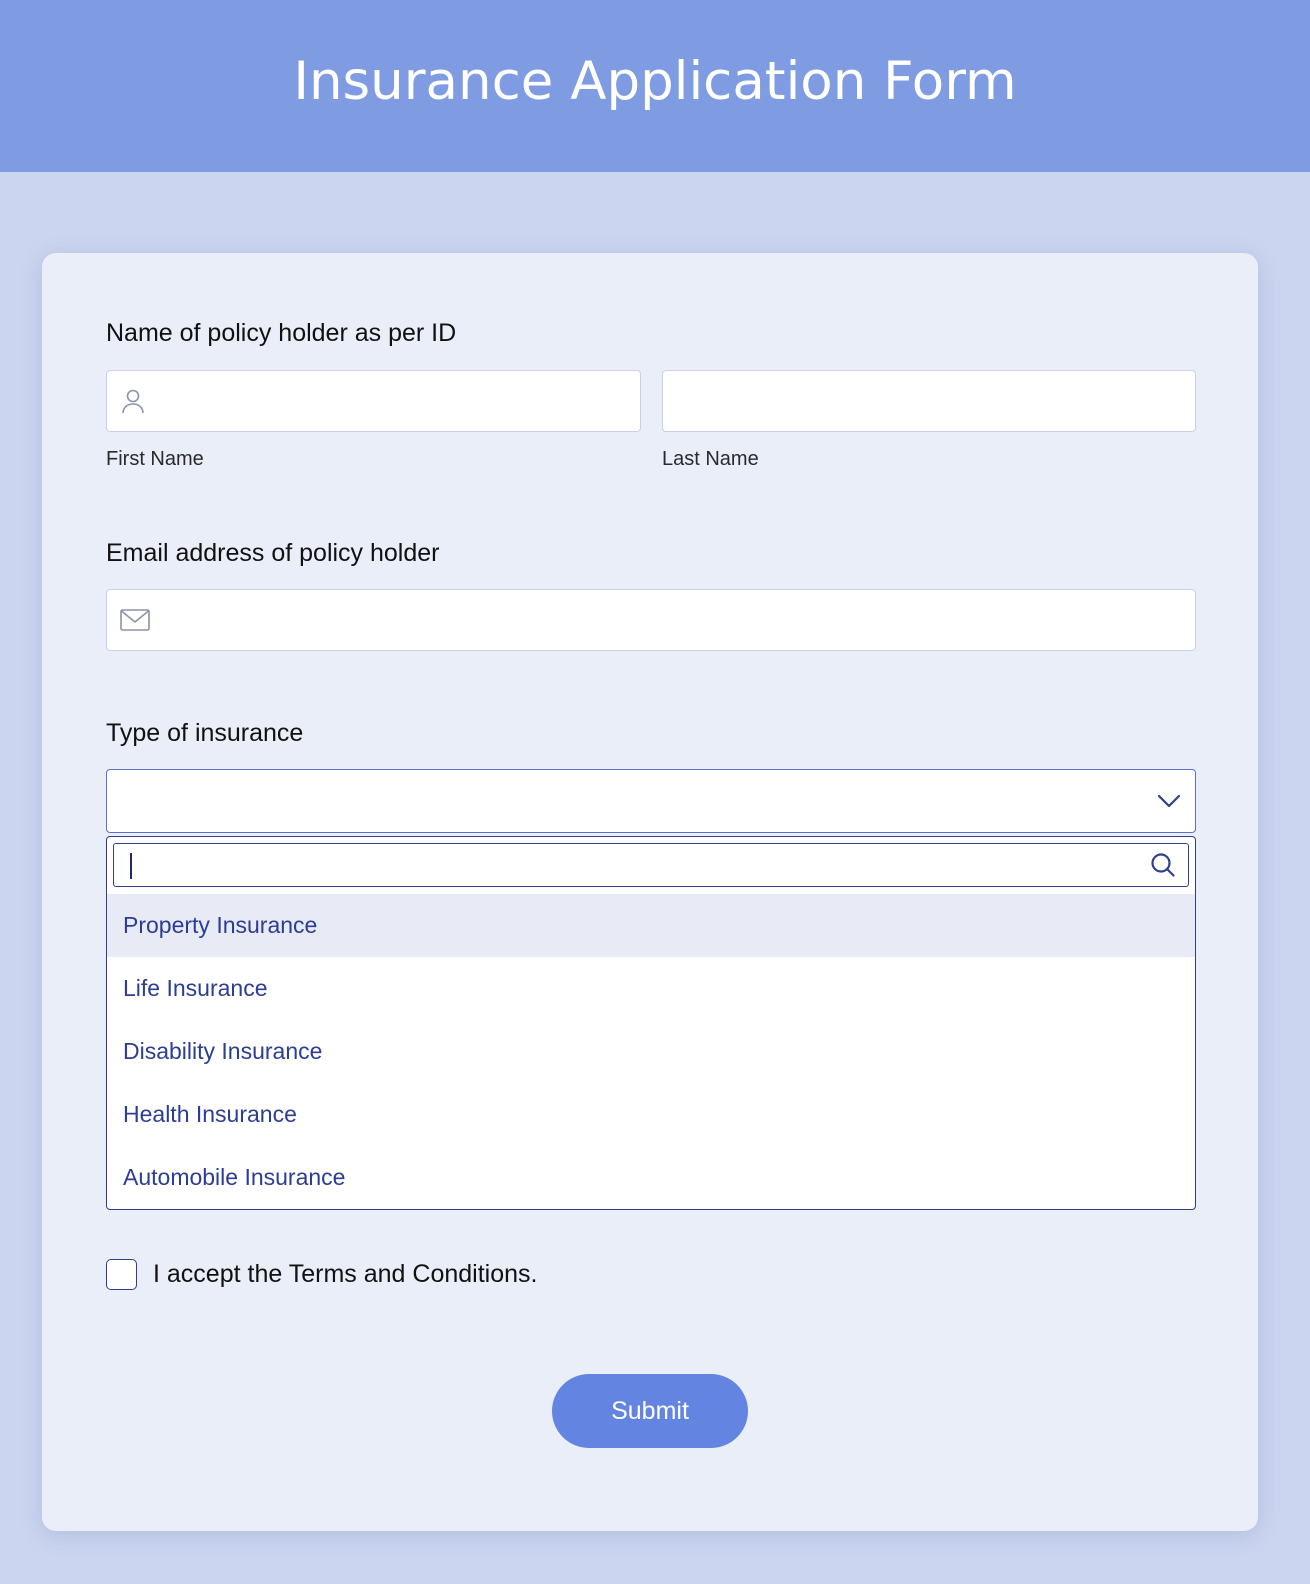 The image size is (1310, 1584). I want to click on first-name-sublabel: First Name, so click(155, 459).